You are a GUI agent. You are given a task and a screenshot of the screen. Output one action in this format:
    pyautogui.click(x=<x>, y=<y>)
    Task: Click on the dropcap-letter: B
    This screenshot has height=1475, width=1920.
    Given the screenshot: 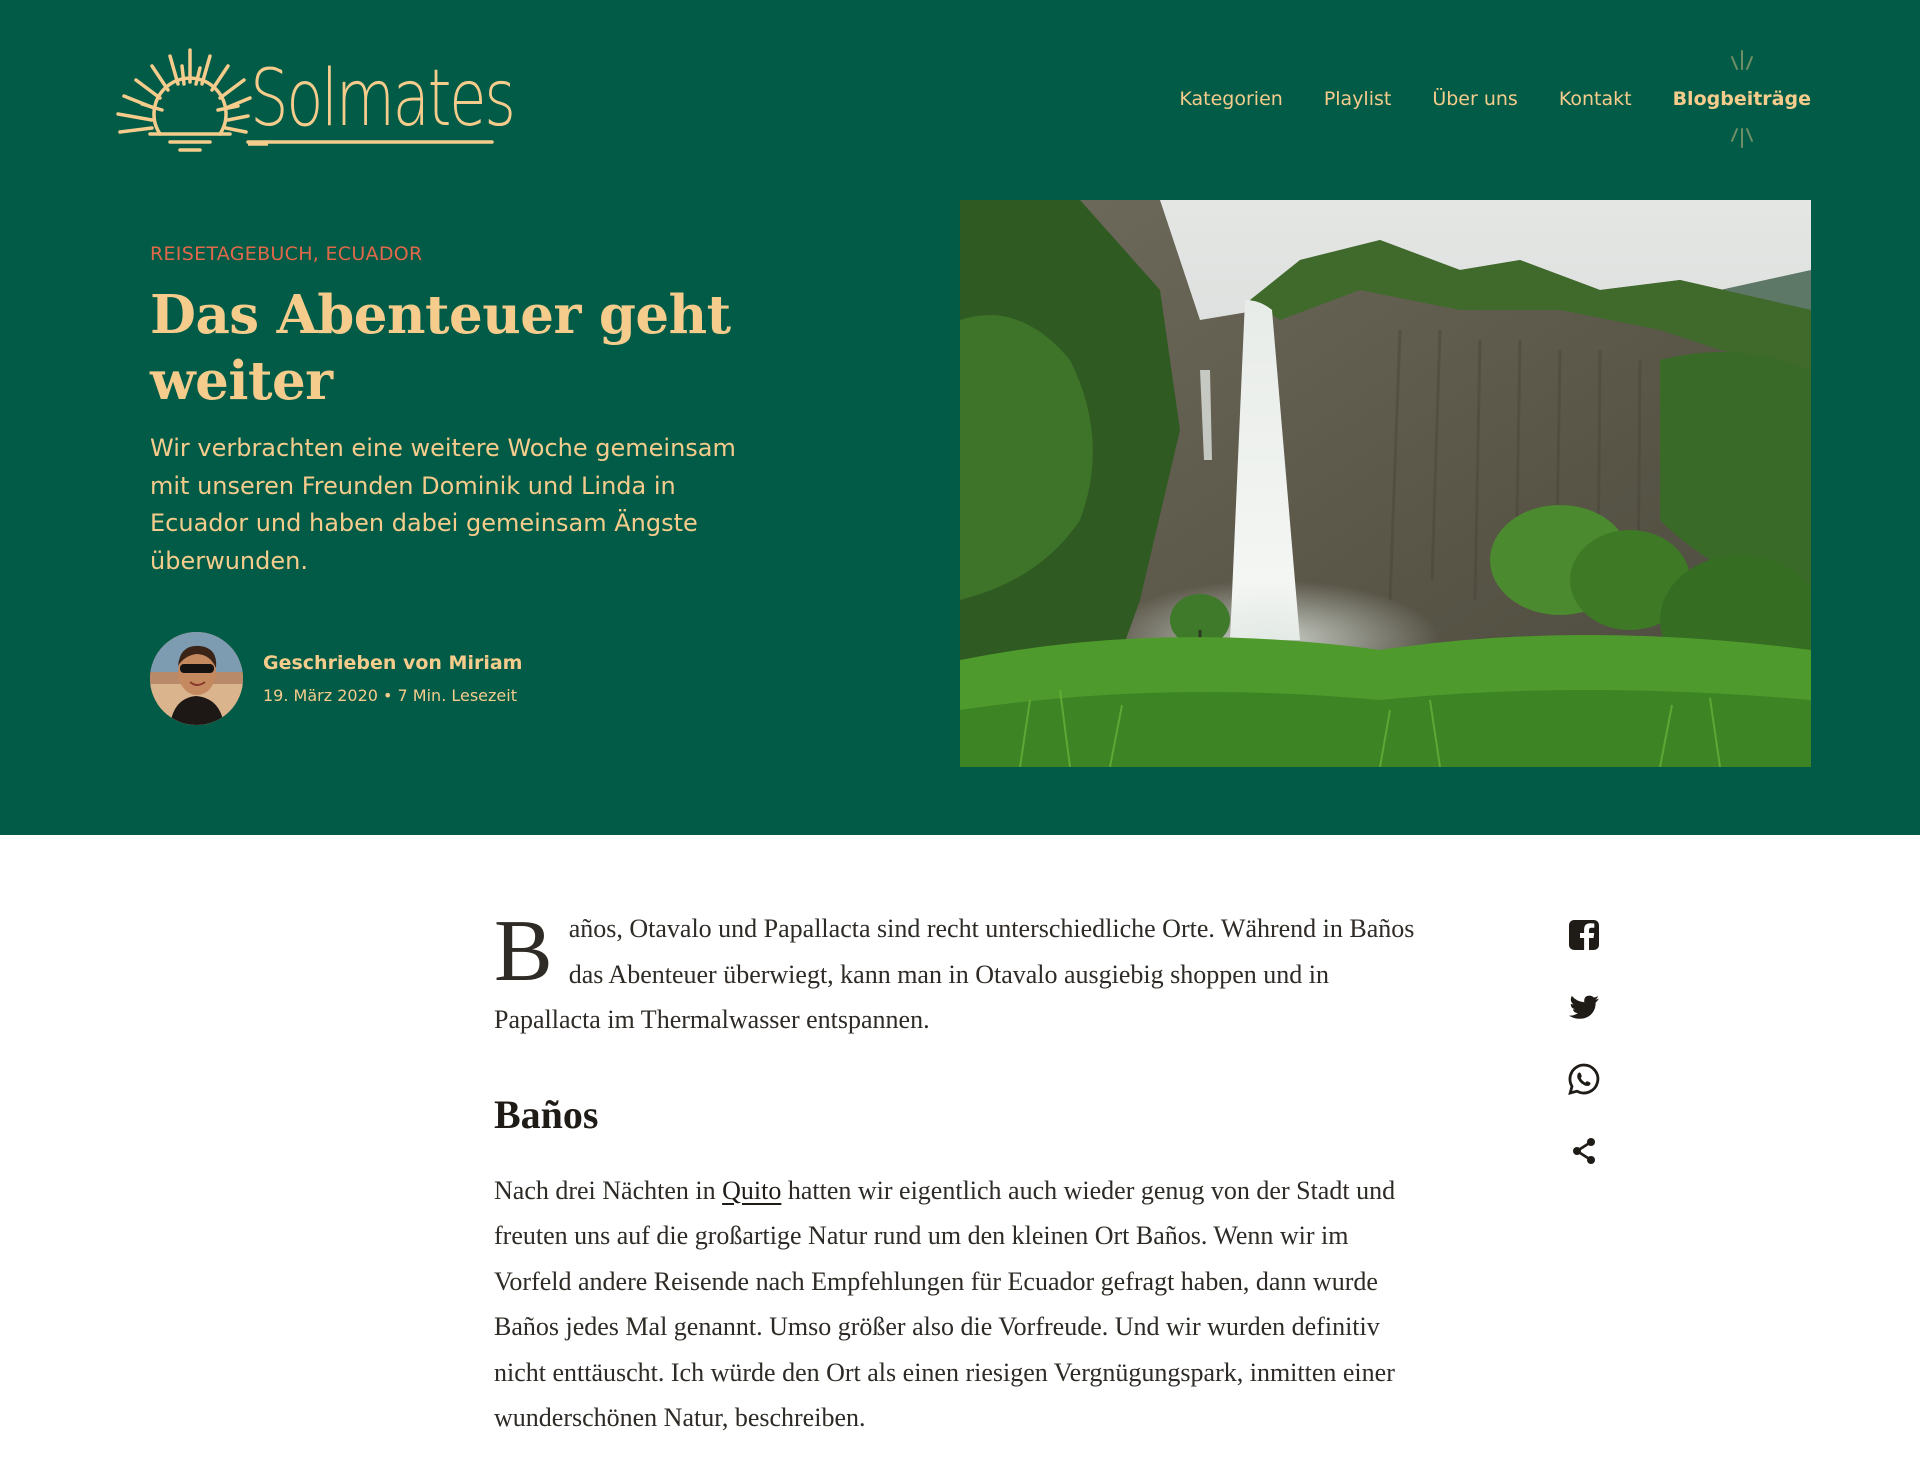 What is the action you would take?
    pyautogui.click(x=523, y=951)
    